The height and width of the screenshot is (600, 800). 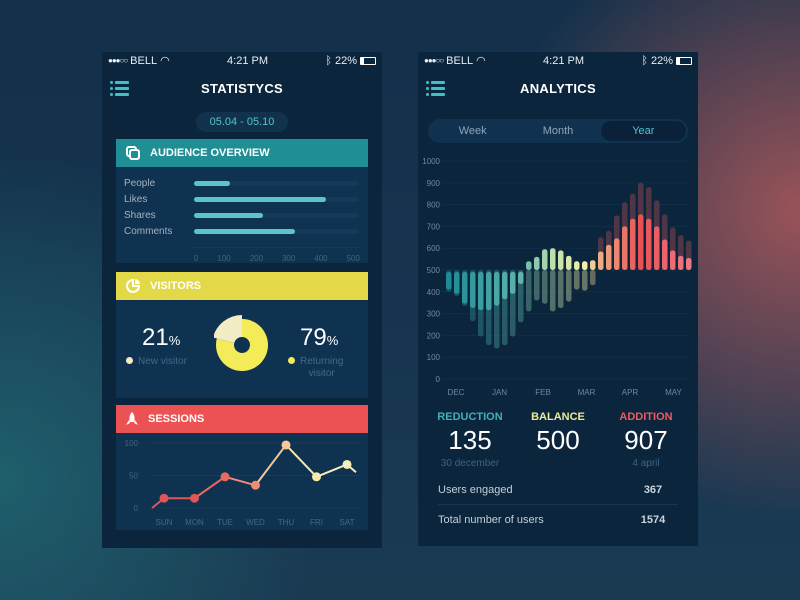 What do you see at coordinates (256, 258) in the screenshot?
I see `axis-tick: 200` at bounding box center [256, 258].